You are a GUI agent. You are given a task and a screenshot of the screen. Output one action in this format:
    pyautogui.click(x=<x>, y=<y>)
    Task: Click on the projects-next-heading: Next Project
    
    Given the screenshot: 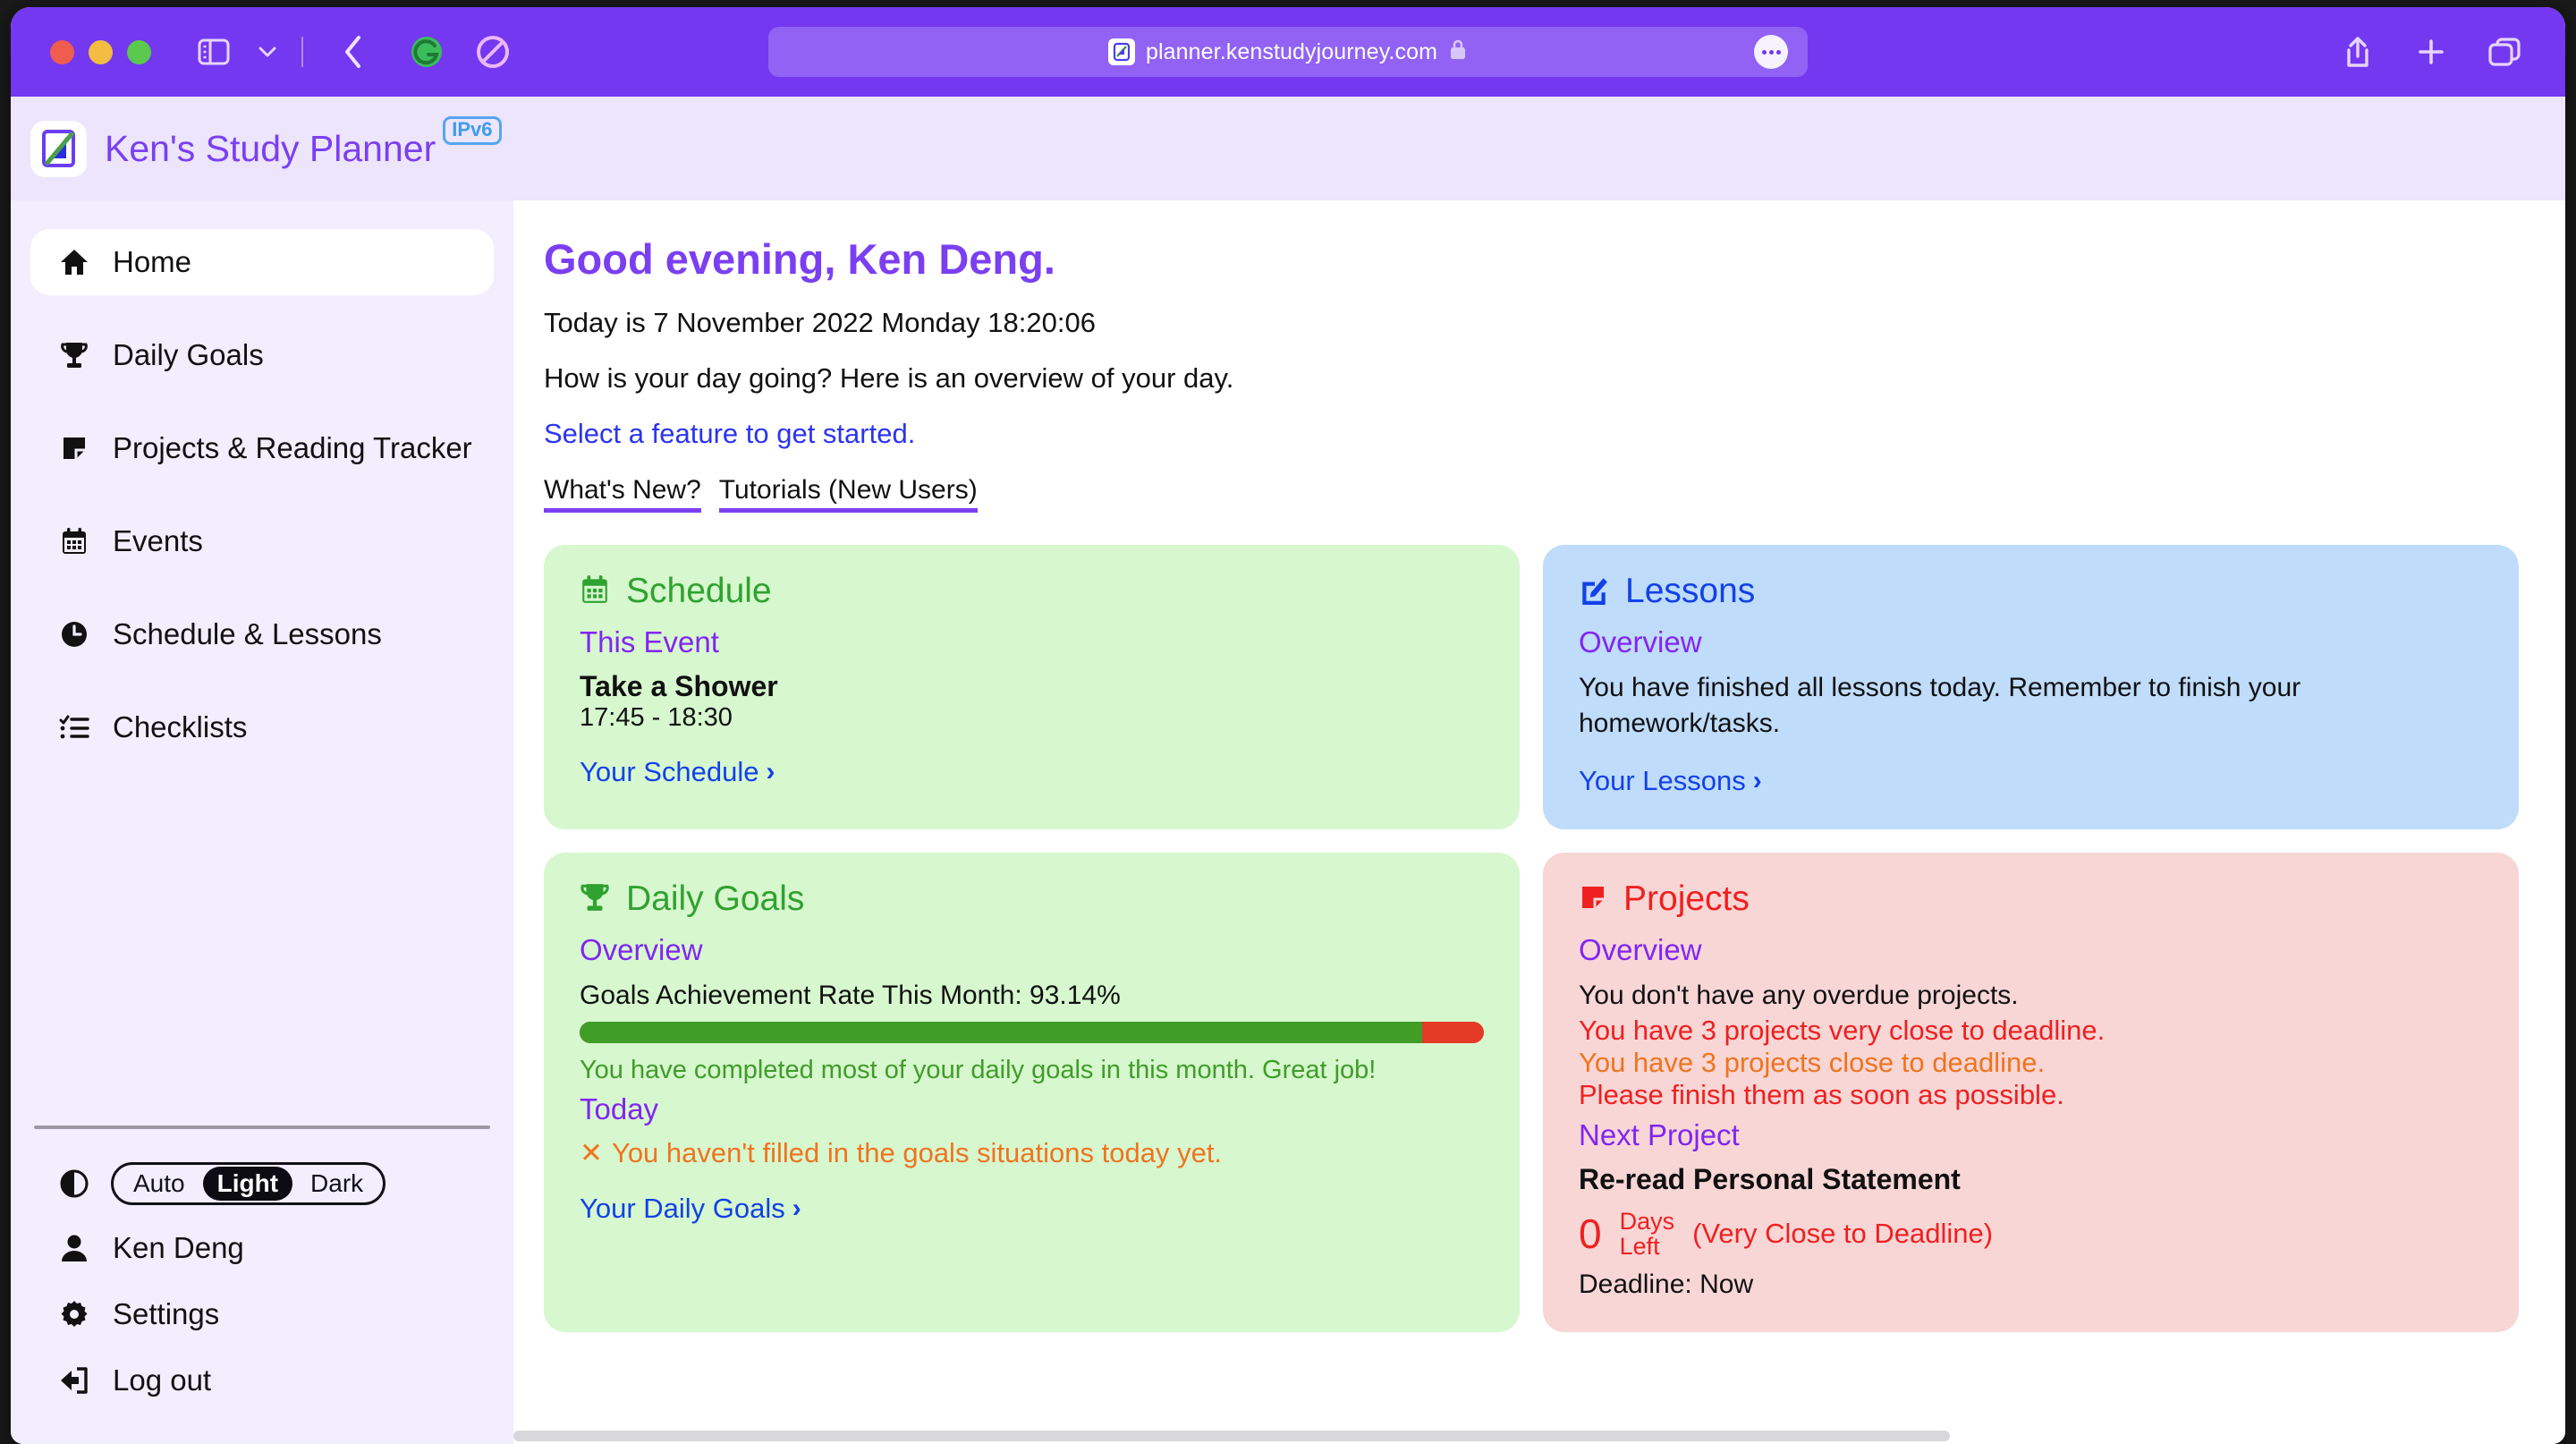 What is the action you would take?
    pyautogui.click(x=1659, y=1134)
    